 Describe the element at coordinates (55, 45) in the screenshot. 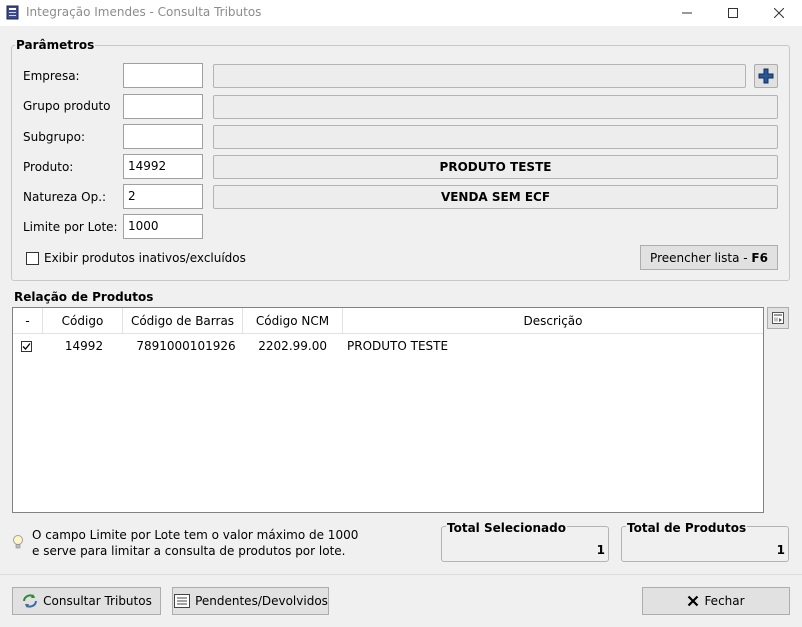

I see `params-group-label: Parâmetros` at that location.